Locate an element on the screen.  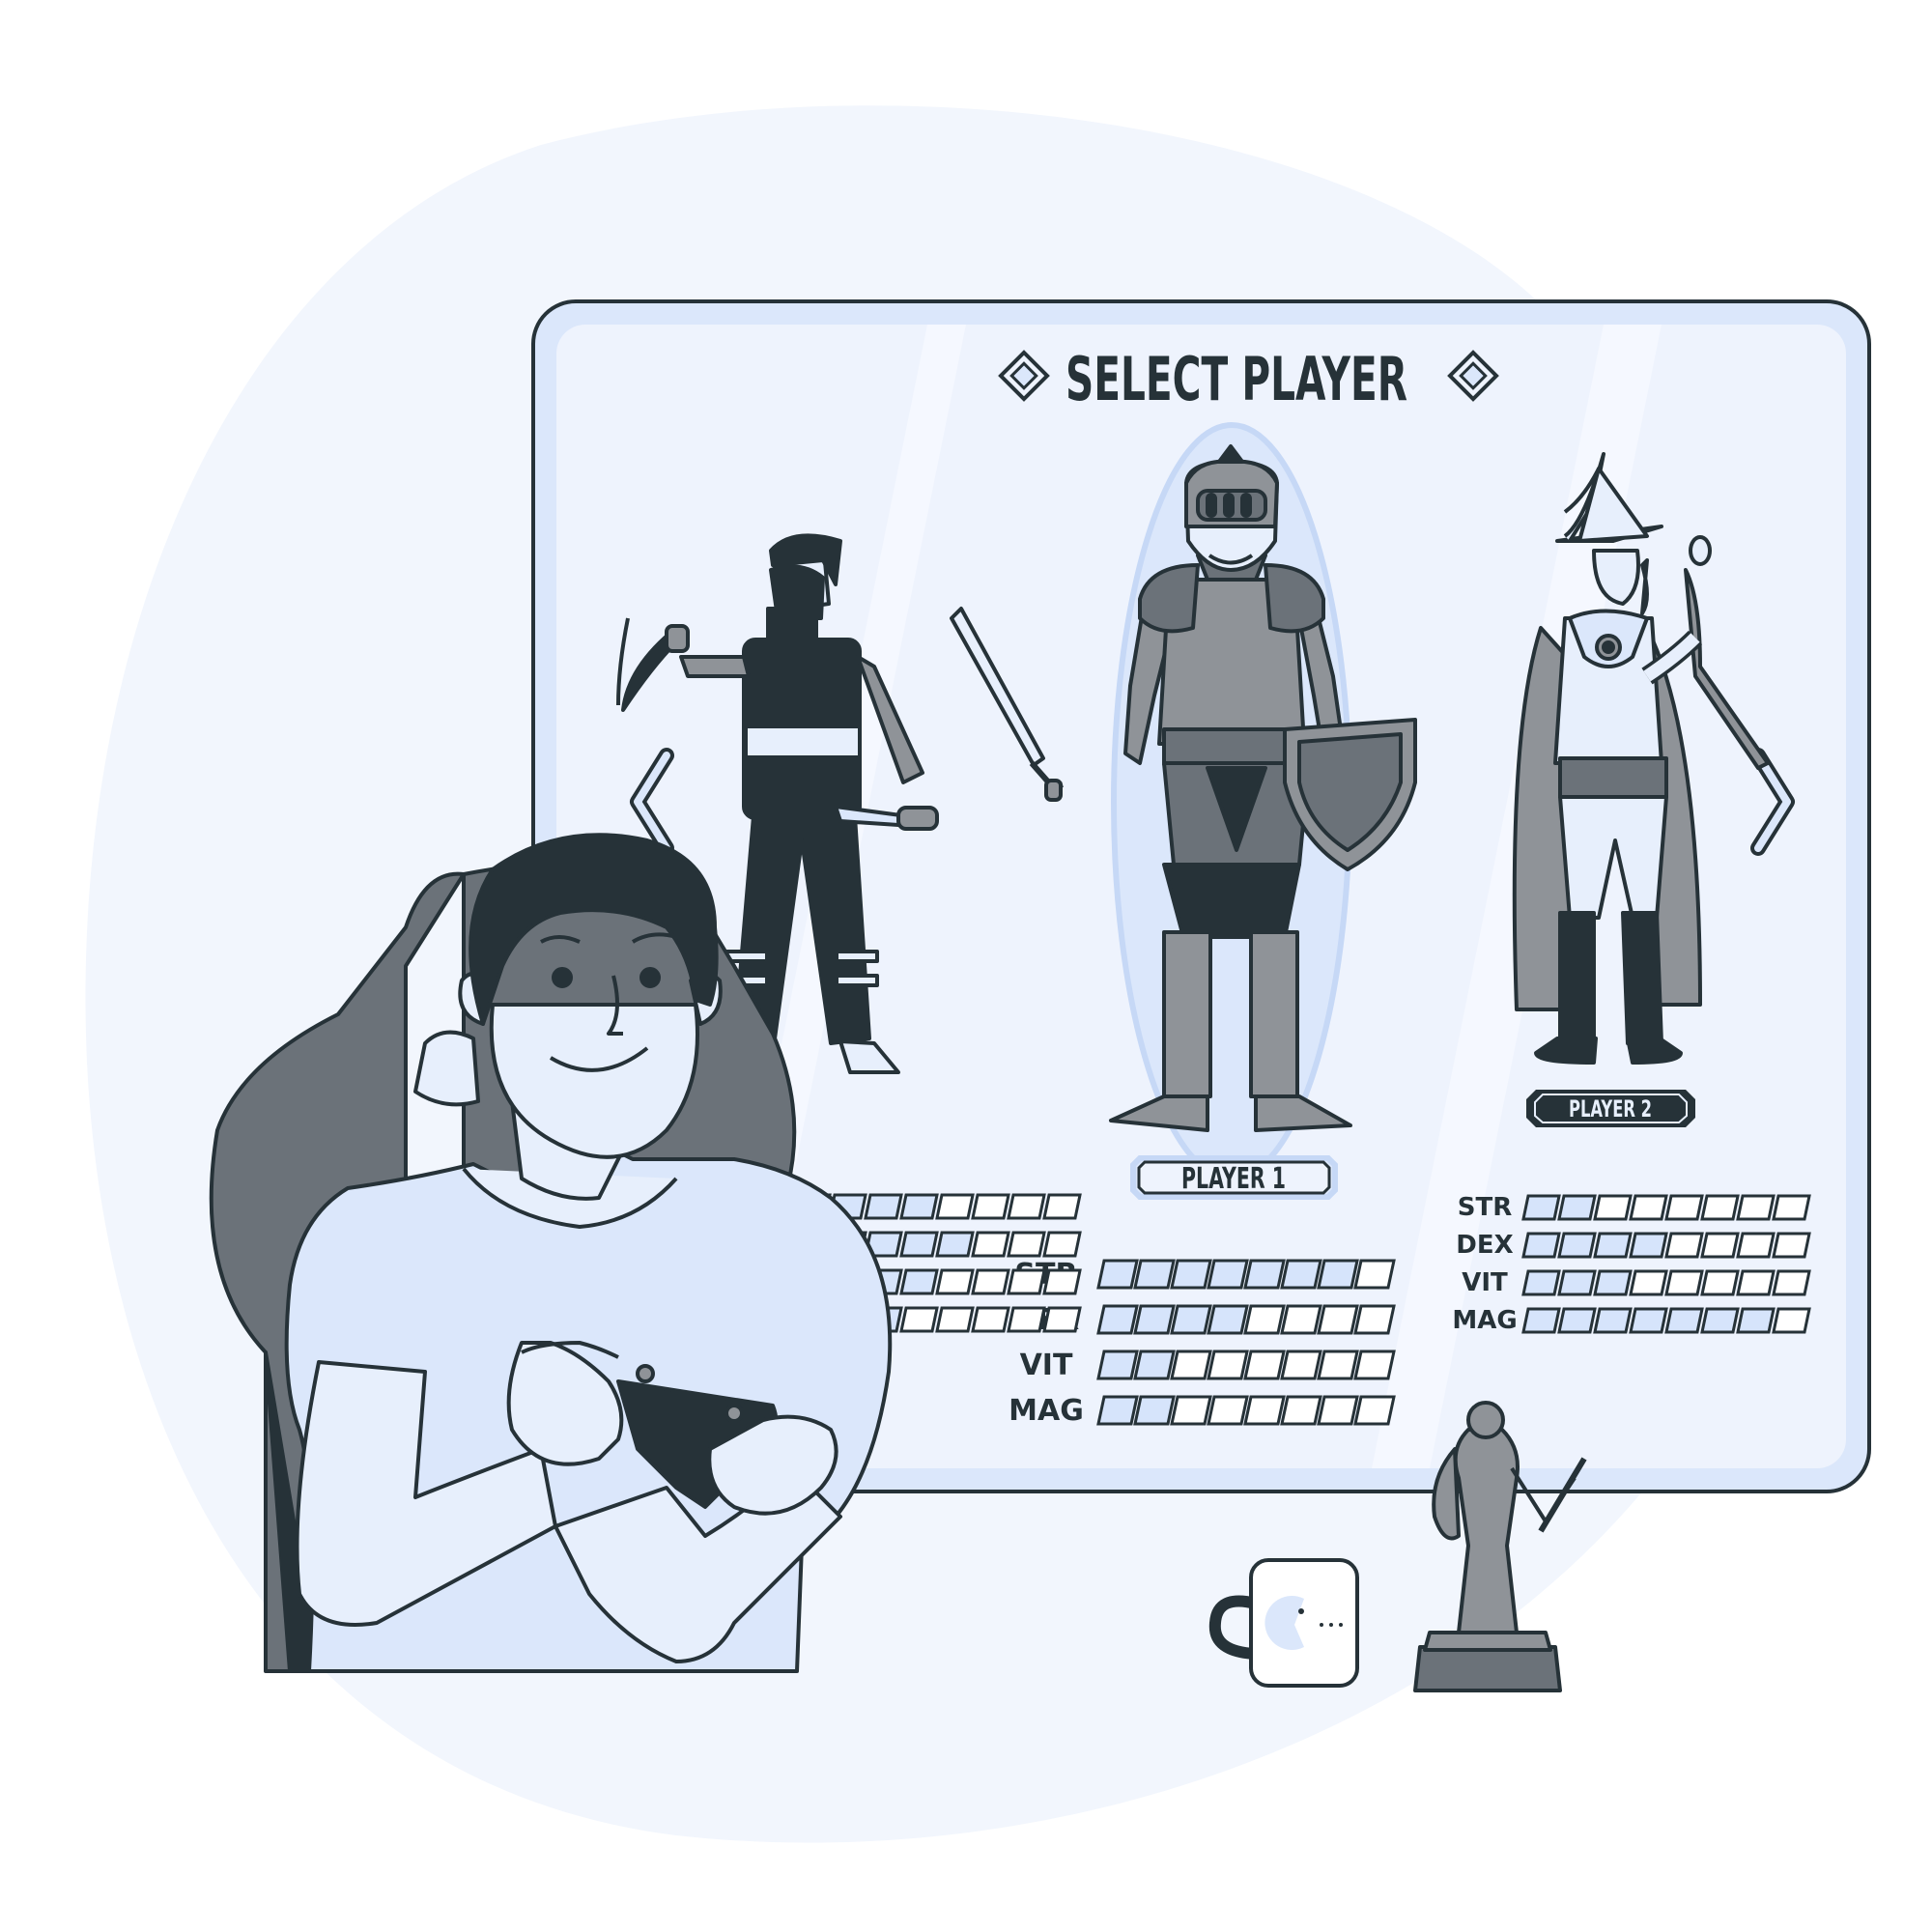
player1-label: PLAYER 1 is located at coordinates (1233, 1179).